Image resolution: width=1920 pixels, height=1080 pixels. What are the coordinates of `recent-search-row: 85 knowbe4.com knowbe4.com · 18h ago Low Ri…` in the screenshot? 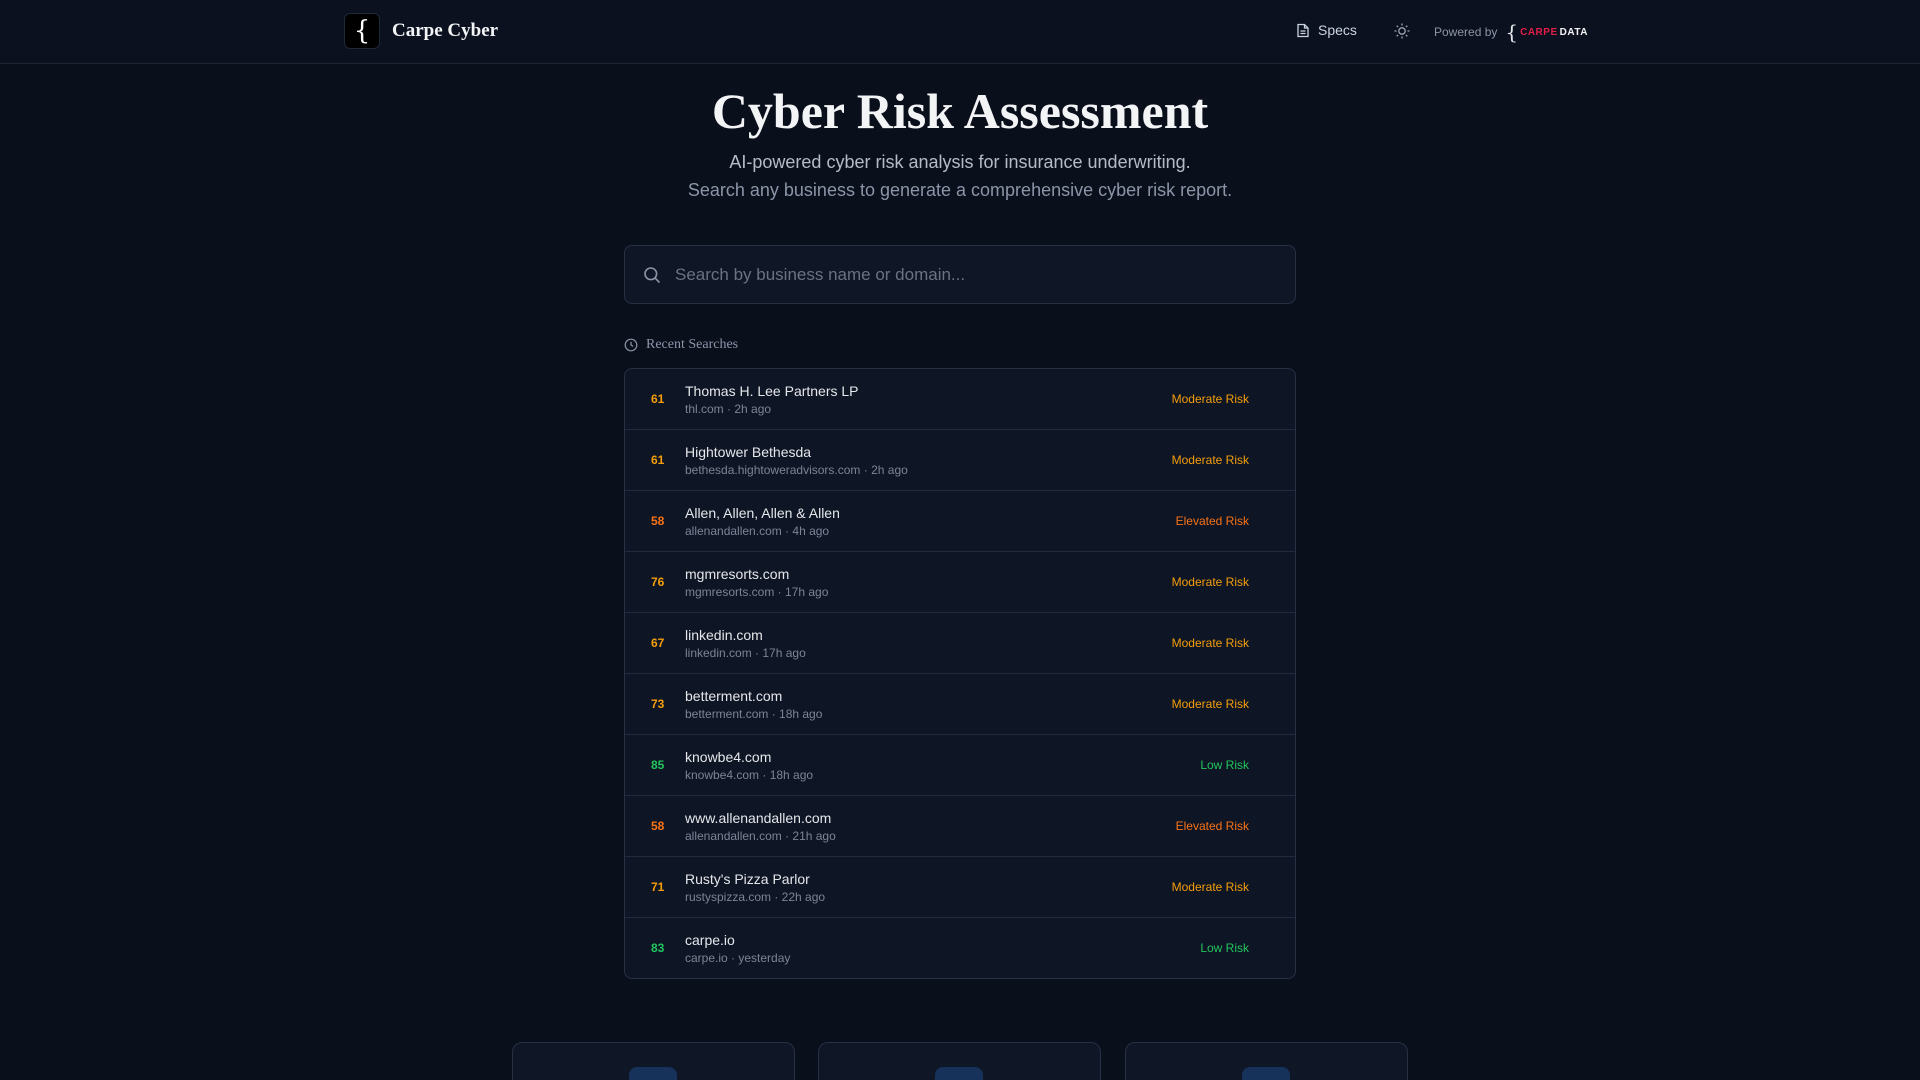 It's located at (960, 765).